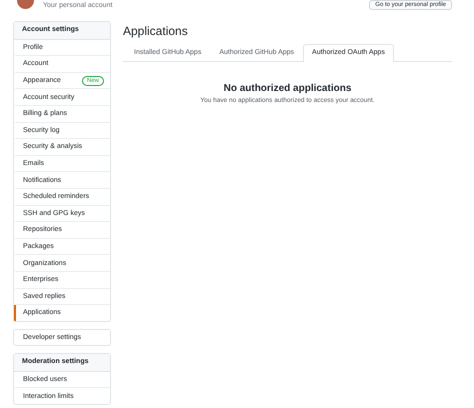 Image resolution: width=474 pixels, height=408 pixels. Describe the element at coordinates (287, 88) in the screenshot. I see `empty-state-heading: No authorized applications` at that location.